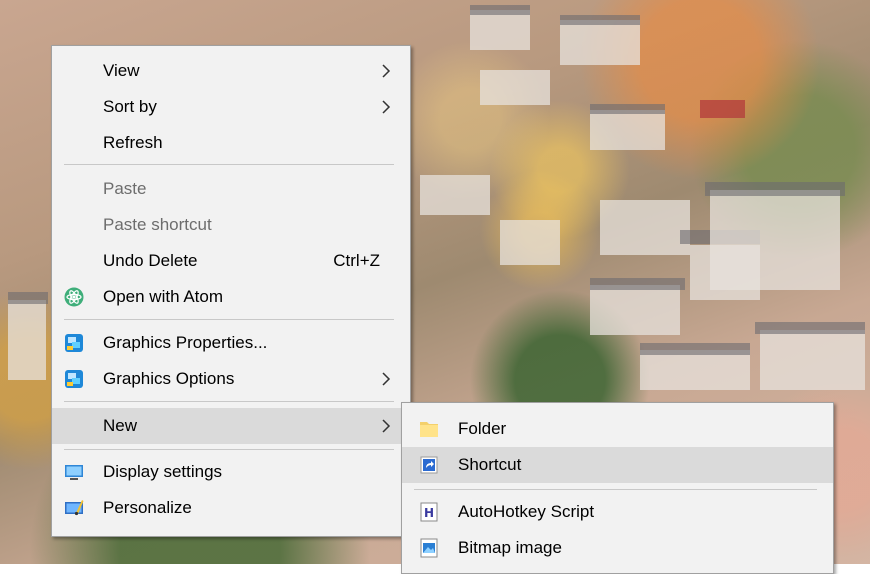 This screenshot has height=574, width=870. I want to click on menu-item-open-with-atom: Open with Atom, so click(231, 297).